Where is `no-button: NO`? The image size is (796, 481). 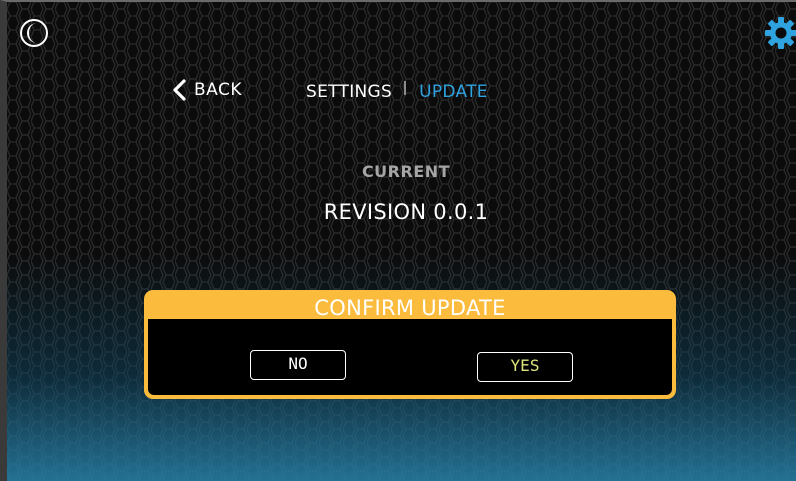
no-button: NO is located at coordinates (298, 365).